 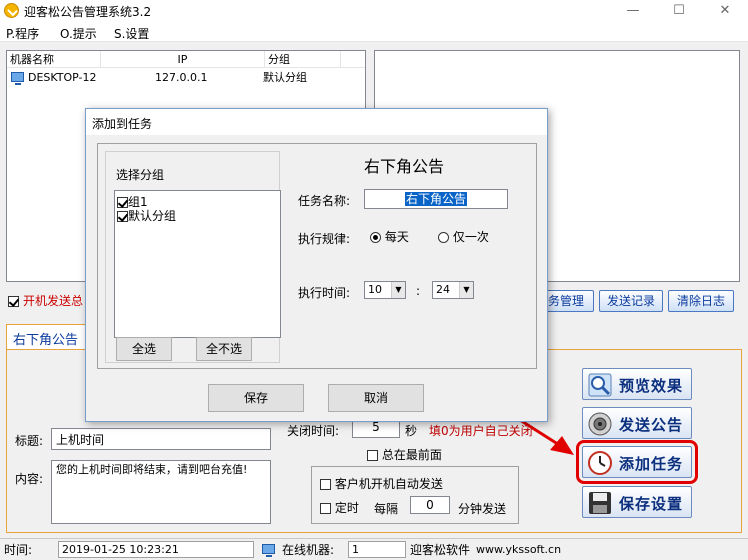 What do you see at coordinates (29, 479) in the screenshot?
I see `content-label: 内容:` at bounding box center [29, 479].